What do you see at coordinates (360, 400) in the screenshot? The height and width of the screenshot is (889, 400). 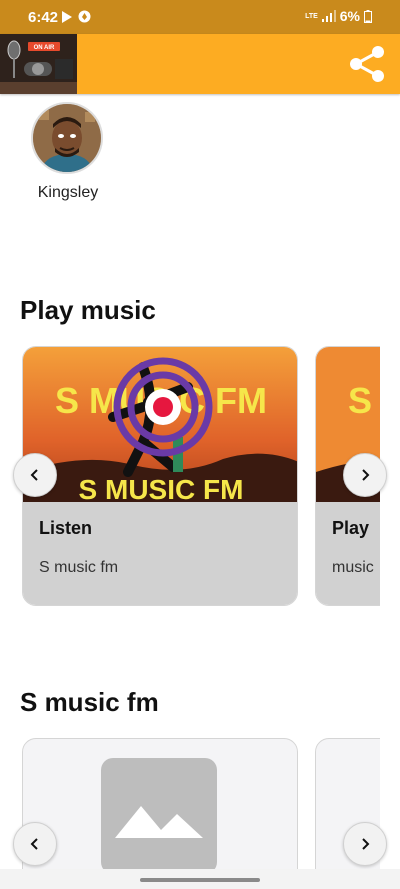 I see `svg-text: S` at bounding box center [360, 400].